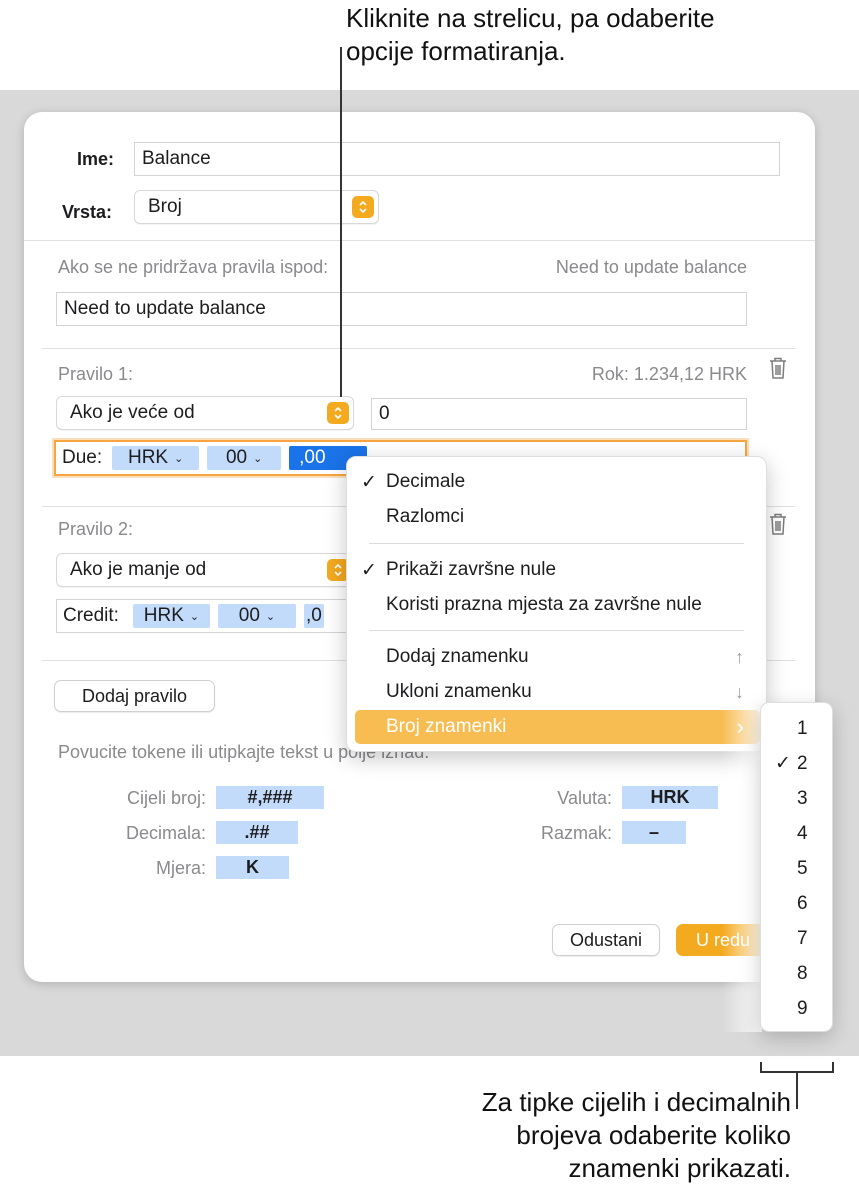  I want to click on space-token: –, so click(654, 832).